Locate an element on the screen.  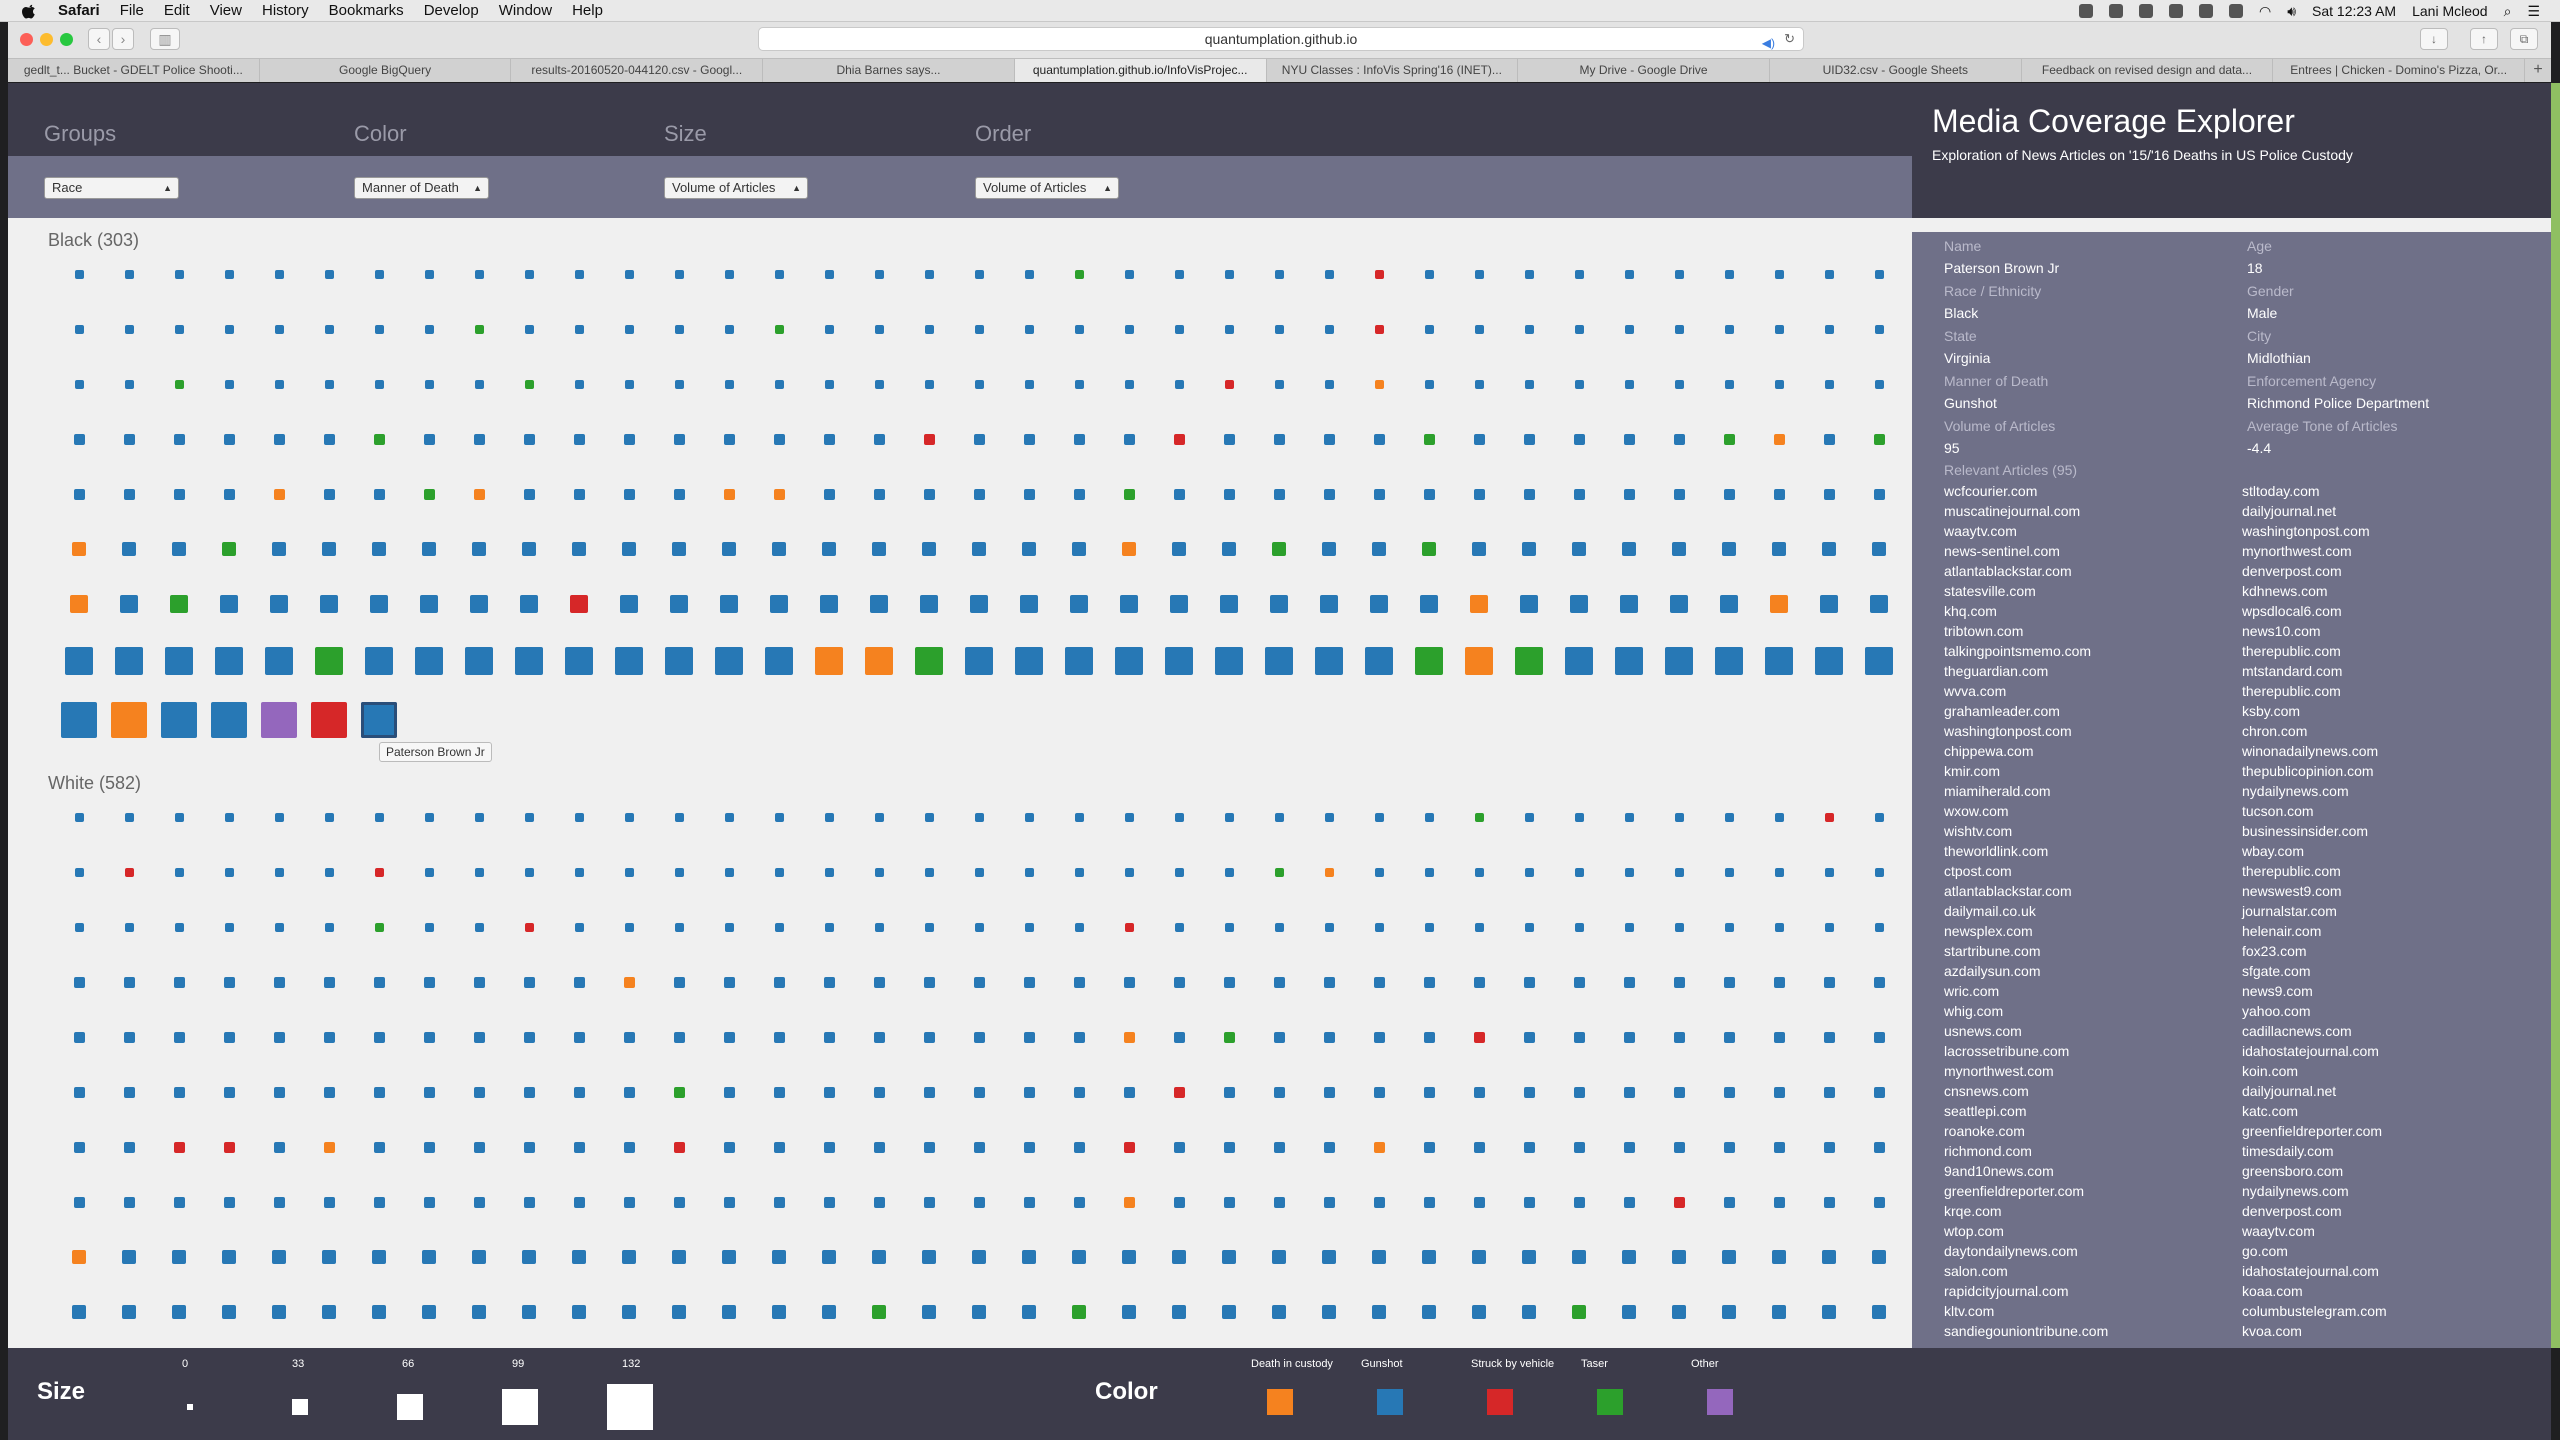
article-link: richmond.com is located at coordinates (1988, 1151).